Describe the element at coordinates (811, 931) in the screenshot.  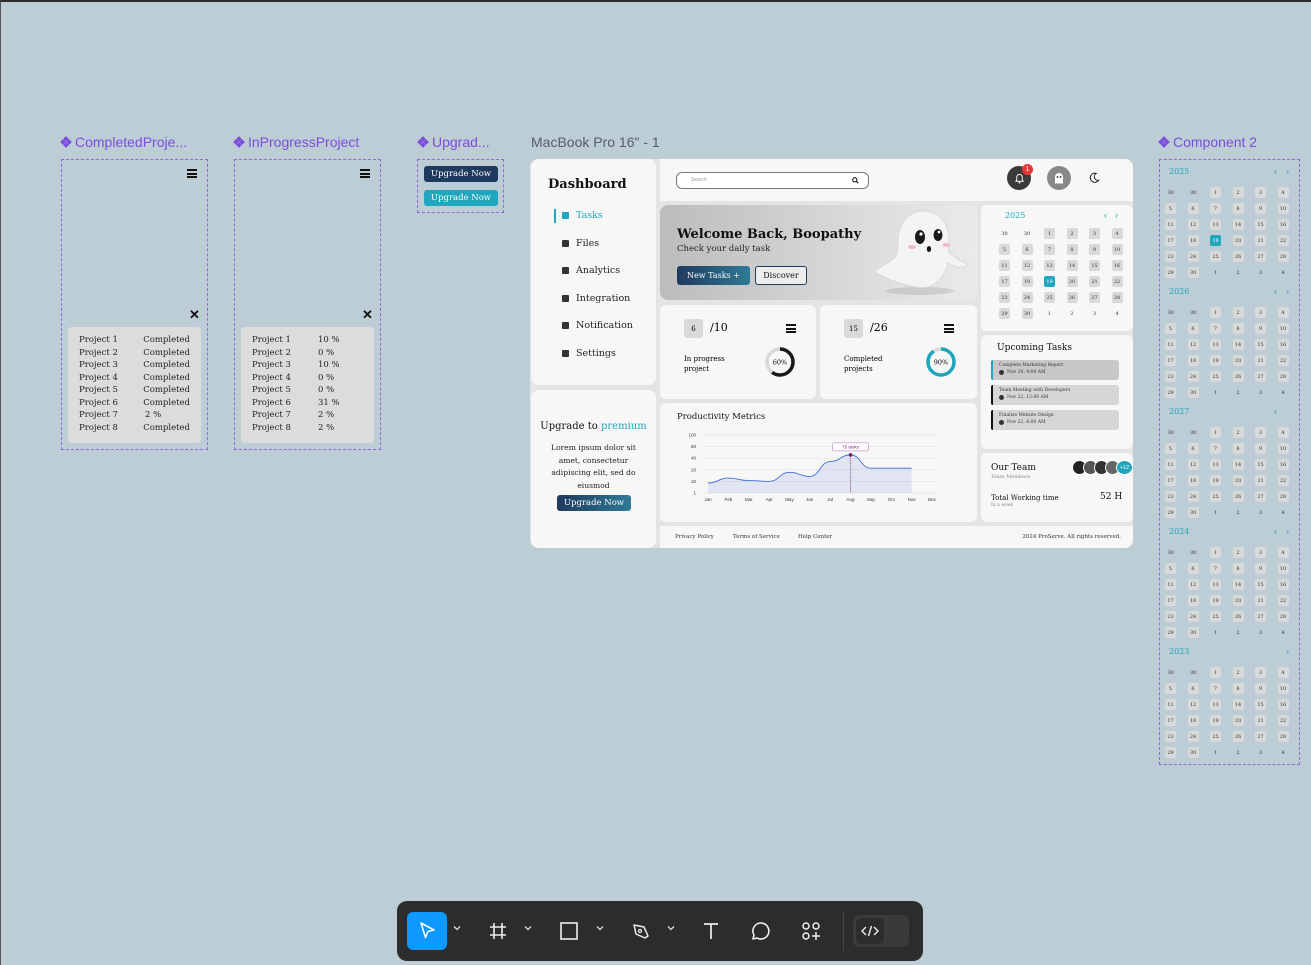
I see `actions-tool` at that location.